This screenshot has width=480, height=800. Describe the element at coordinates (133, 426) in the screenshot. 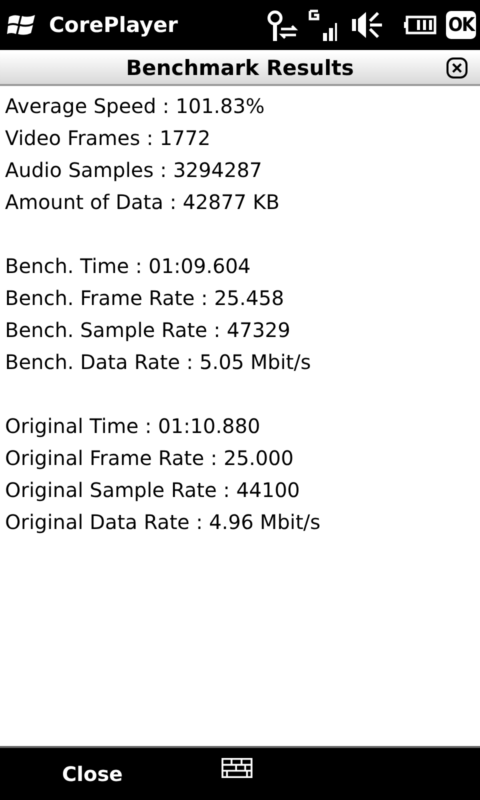

I see `result-line: Original Time : 01:10.880` at that location.